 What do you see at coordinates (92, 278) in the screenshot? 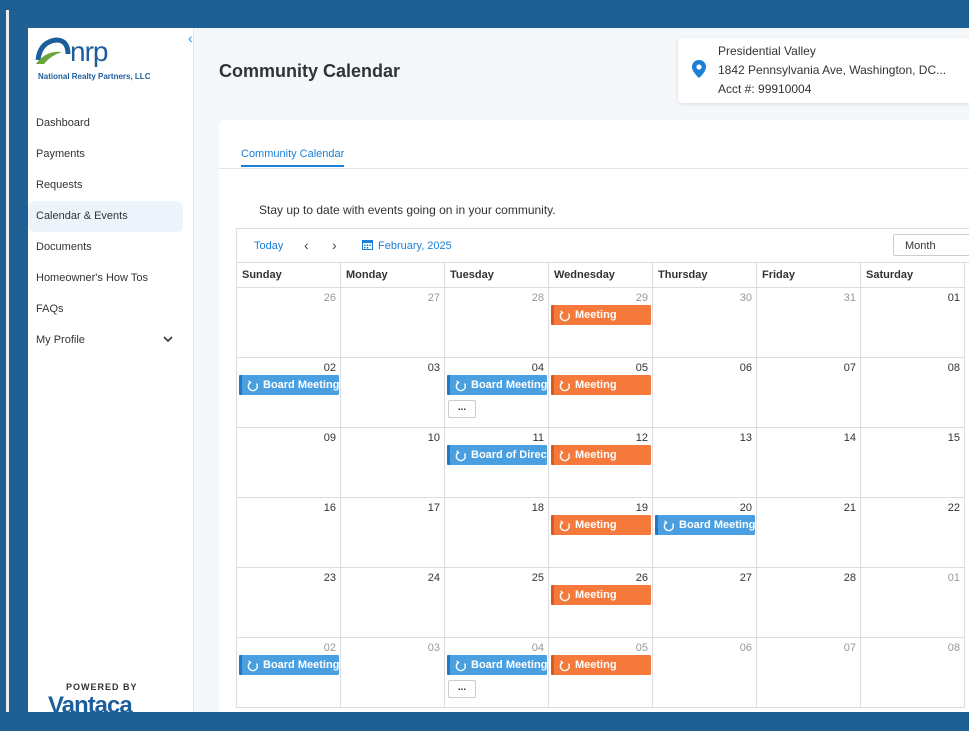
I see `sidebar-item-label: Homeowner's How Tos` at bounding box center [92, 278].